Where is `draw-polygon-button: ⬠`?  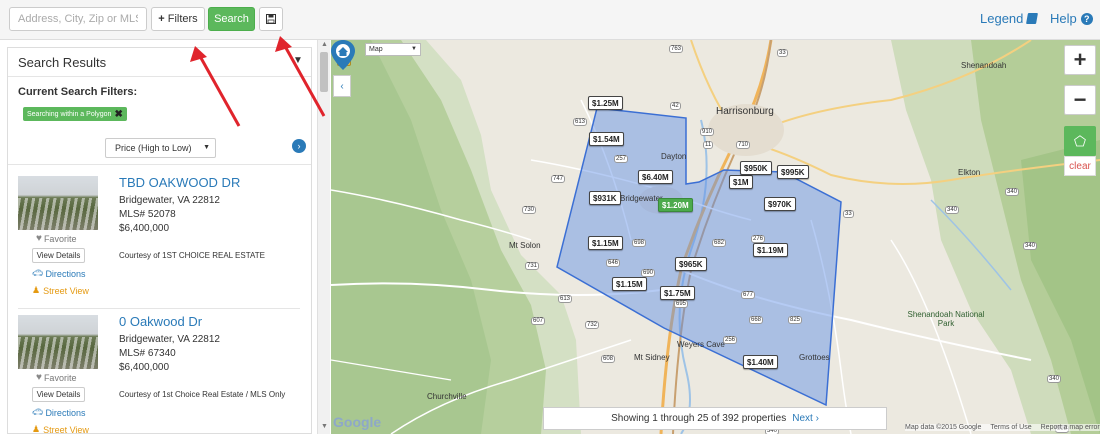 draw-polygon-button: ⬠ is located at coordinates (1080, 141).